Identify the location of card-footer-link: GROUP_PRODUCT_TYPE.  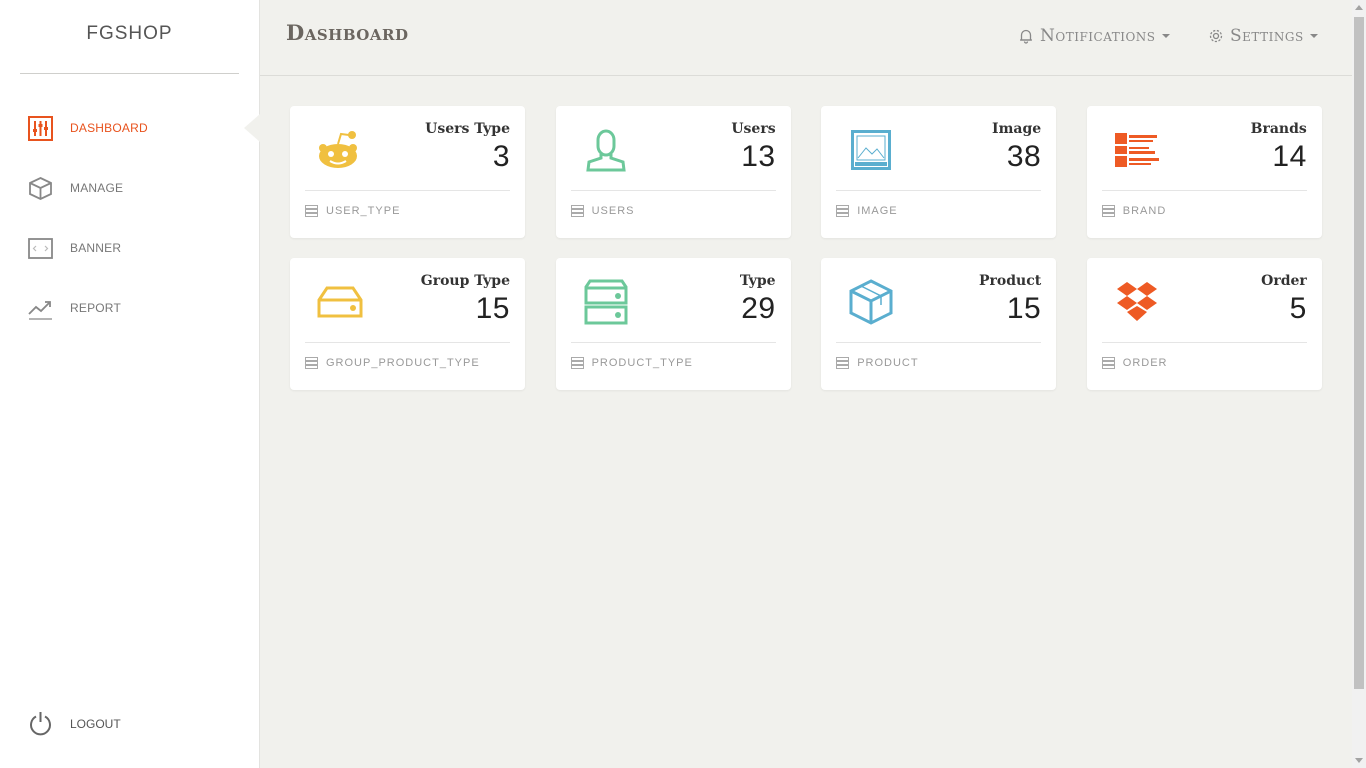
(392, 363).